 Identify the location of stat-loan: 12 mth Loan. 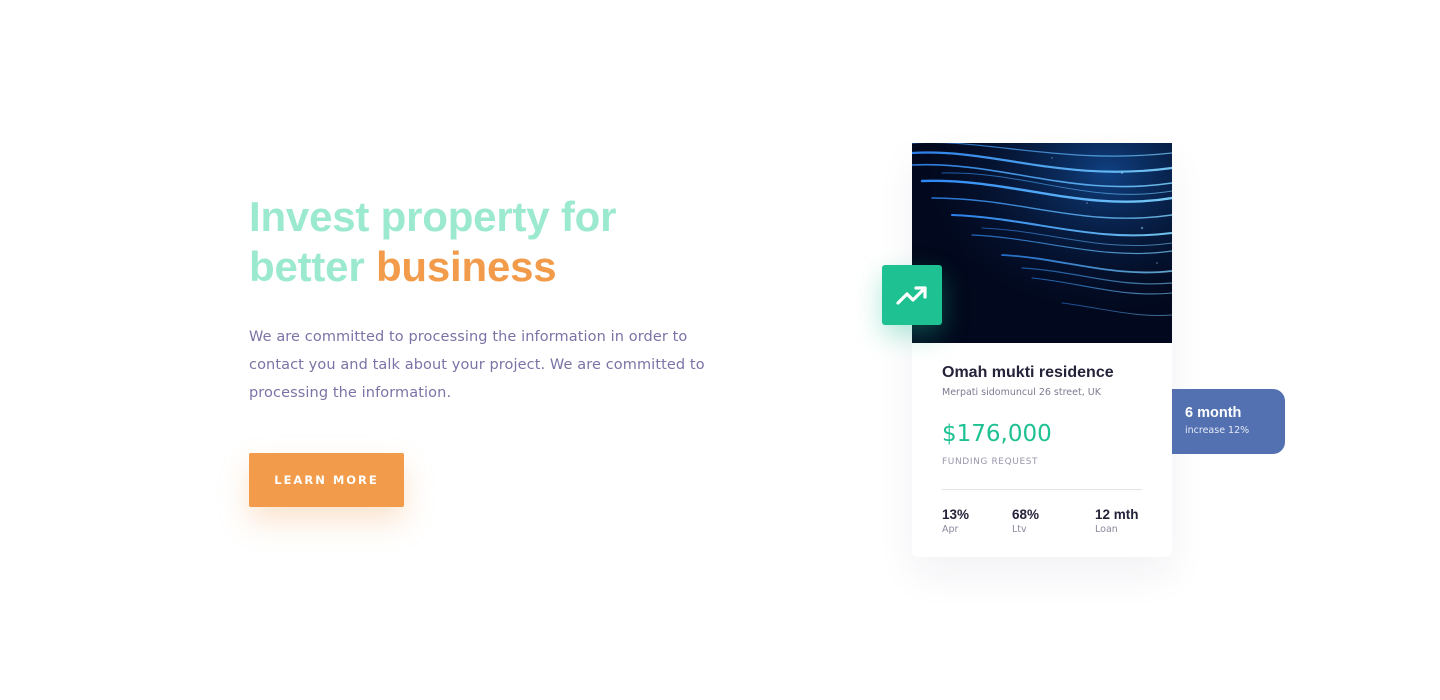
(1117, 521).